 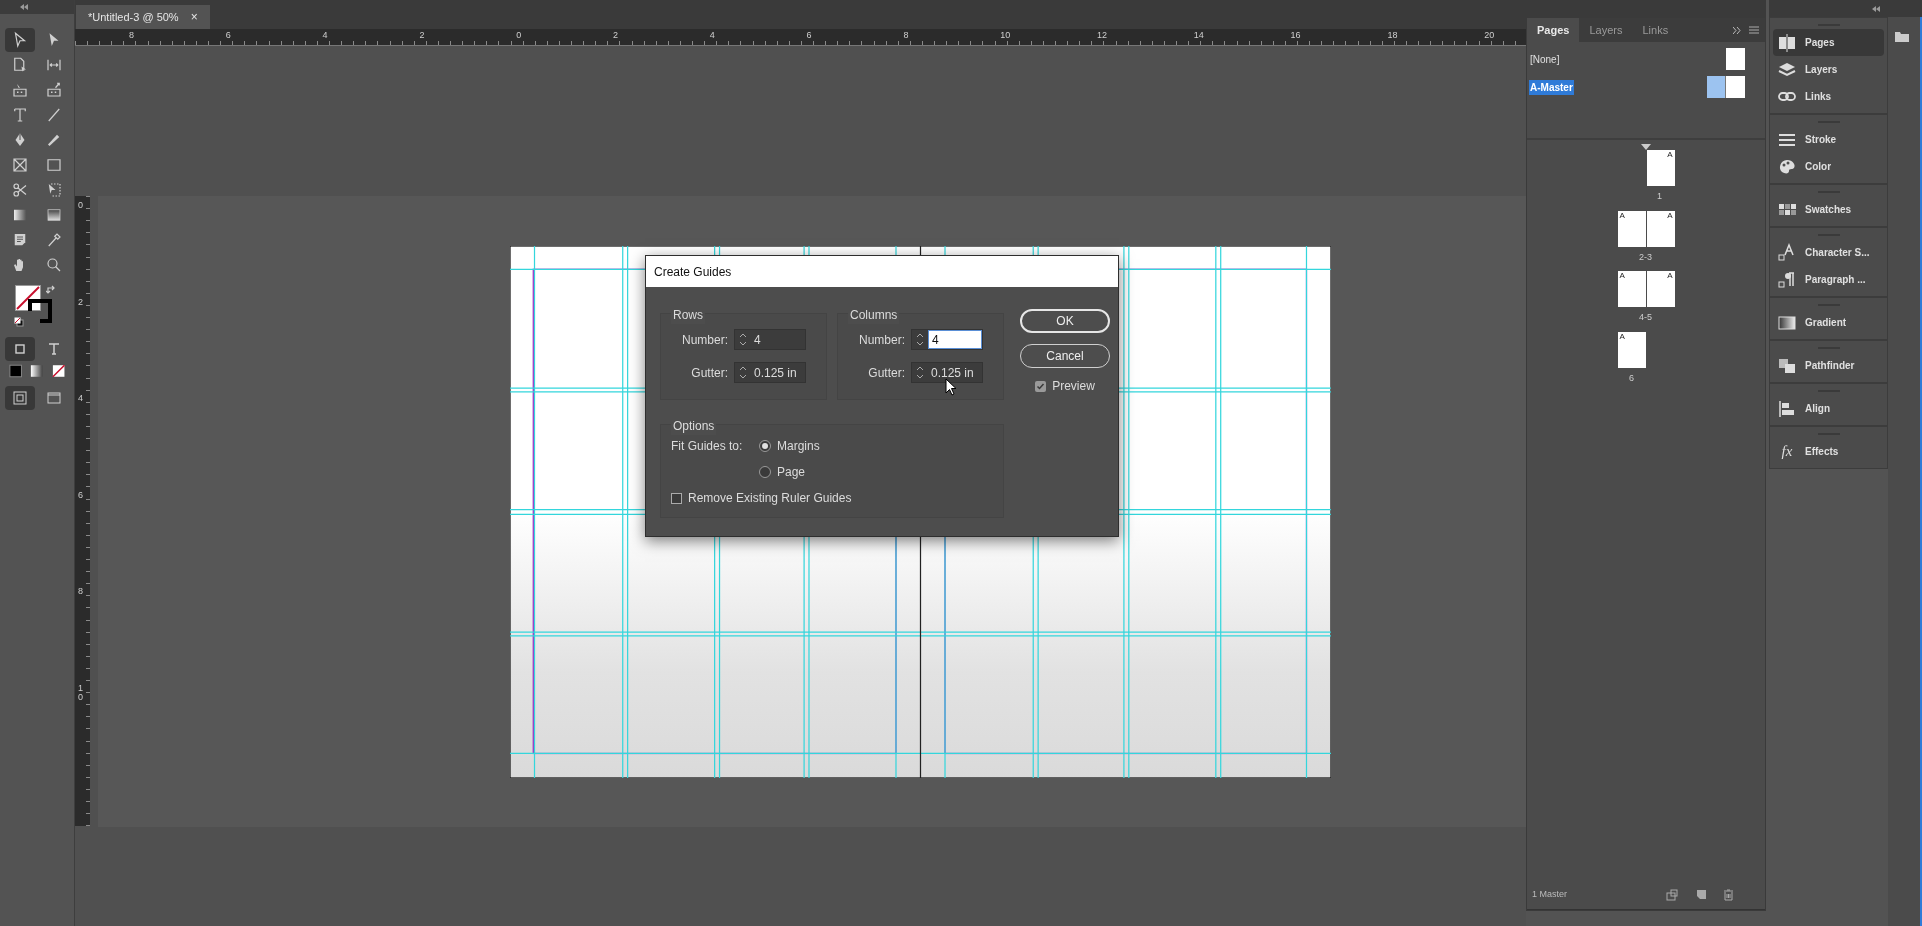 I want to click on container-icon, so click(x=20, y=349).